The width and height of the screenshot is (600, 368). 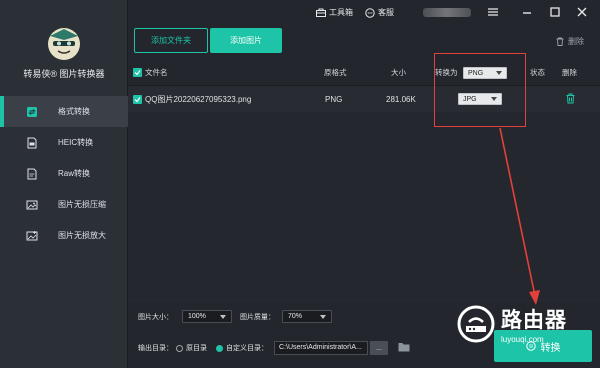 What do you see at coordinates (82, 235) in the screenshot?
I see `sidebar-item-label: 图片无损放大` at bounding box center [82, 235].